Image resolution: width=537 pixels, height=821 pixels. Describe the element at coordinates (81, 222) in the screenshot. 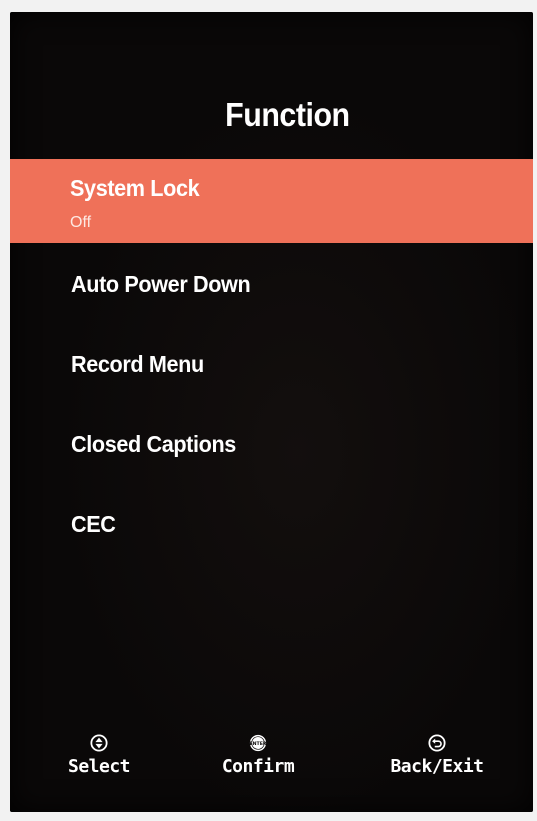

I see `menu-item-value: Off` at that location.